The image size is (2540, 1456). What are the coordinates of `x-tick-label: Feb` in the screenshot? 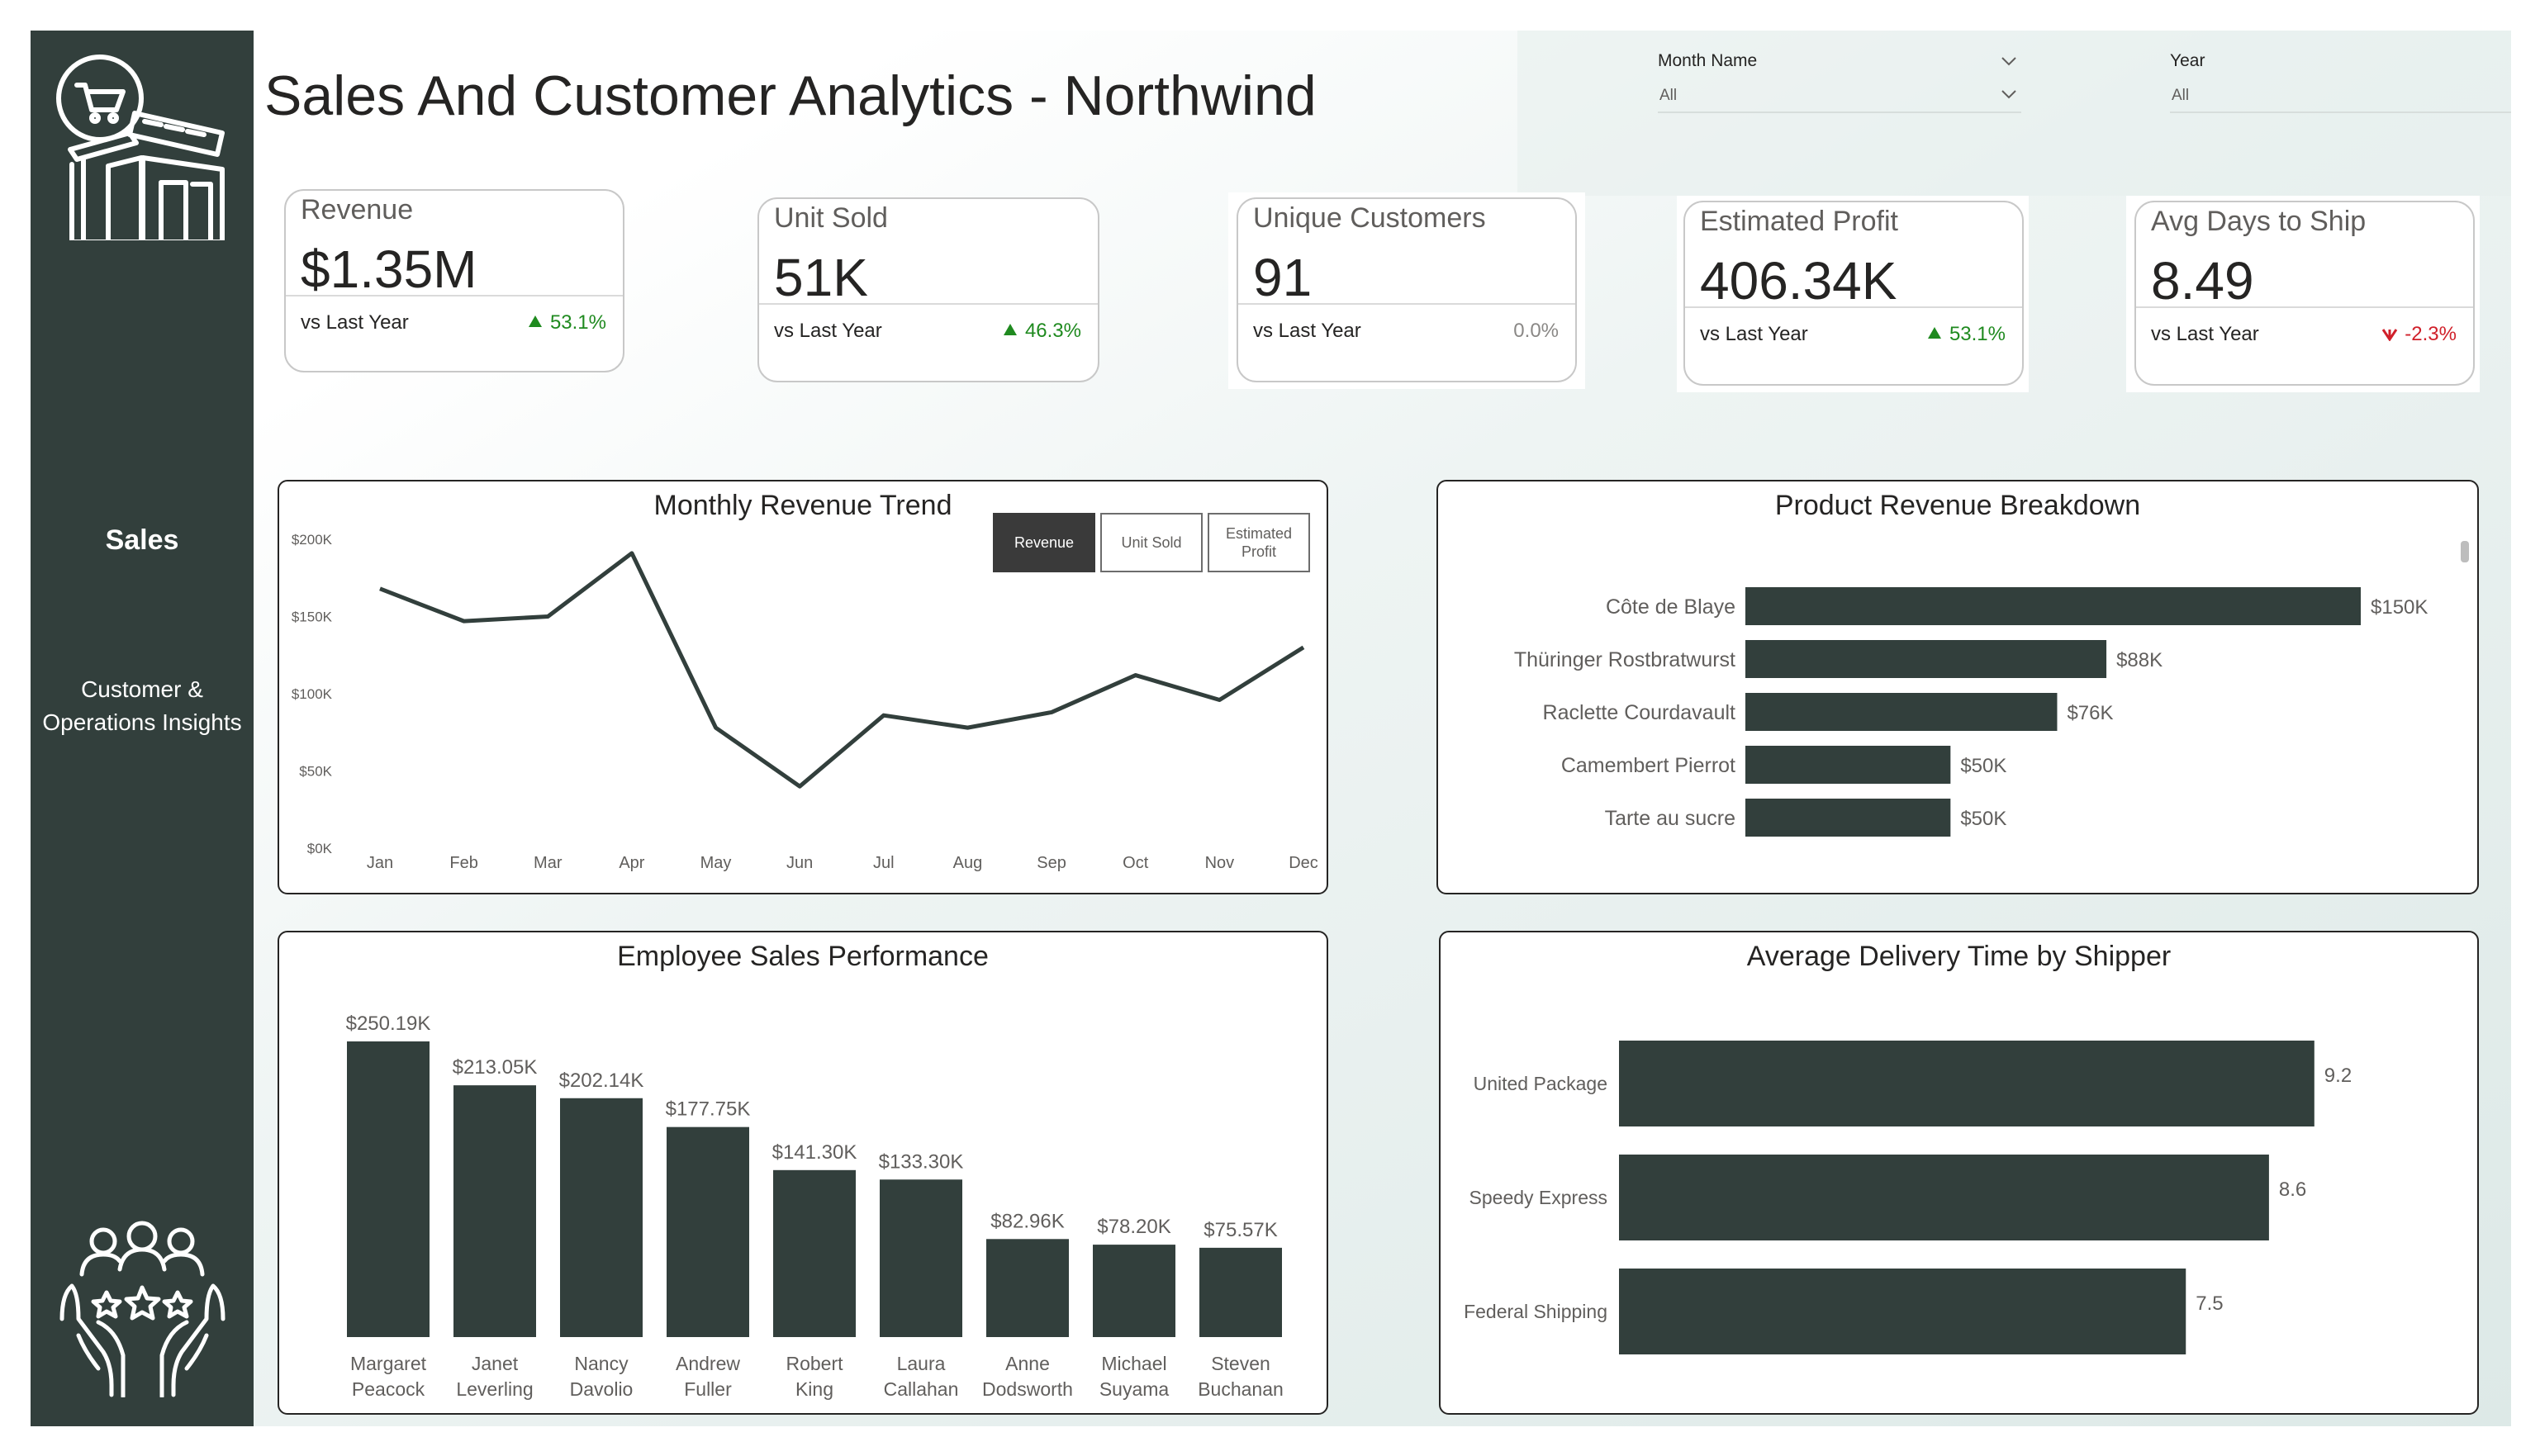 It's located at (463, 863).